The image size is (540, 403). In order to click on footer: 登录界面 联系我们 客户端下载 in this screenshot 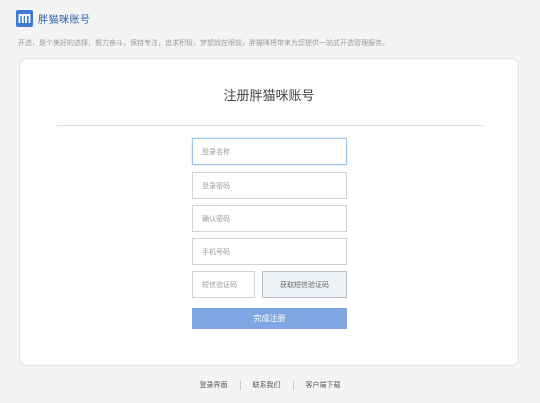, I will do `click(270, 385)`.